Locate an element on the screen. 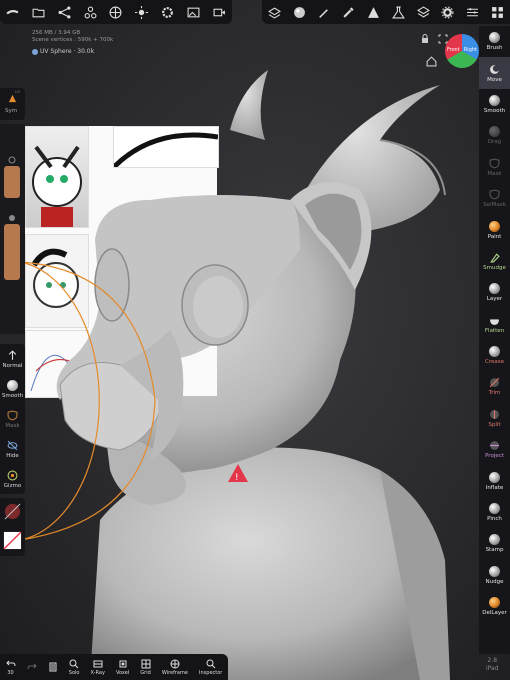 The image size is (510, 680). tool-mask-label: Mask is located at coordinates (494, 173).